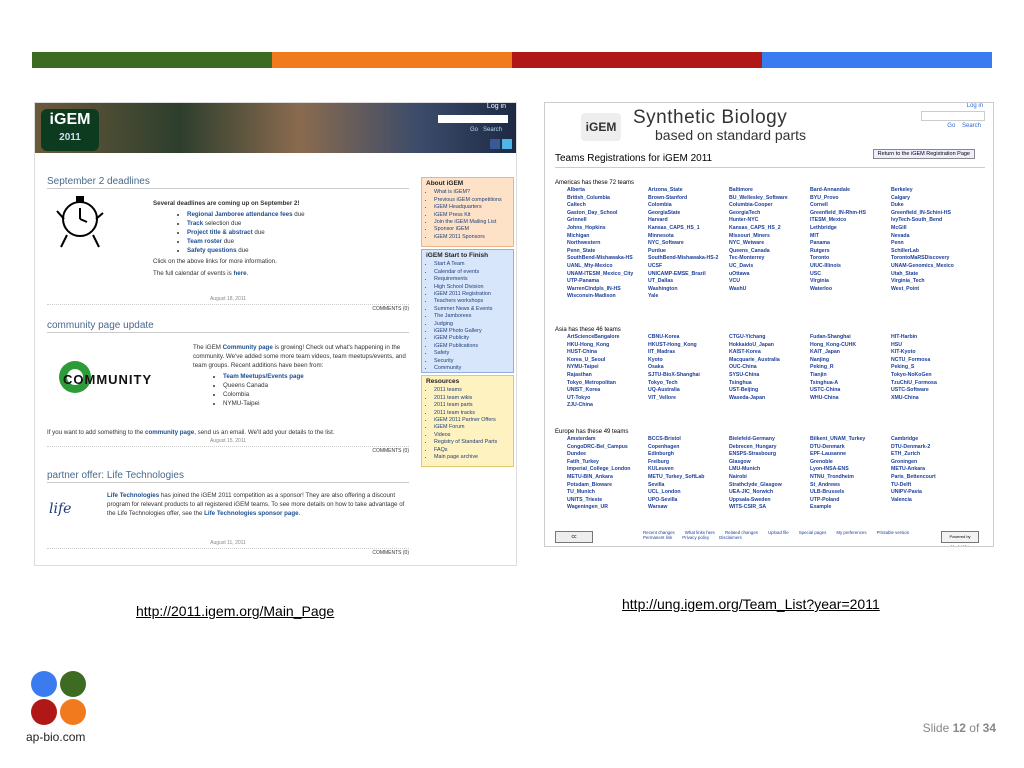  I want to click on team-link: Strathclyde_Glasgow, so click(769, 486).